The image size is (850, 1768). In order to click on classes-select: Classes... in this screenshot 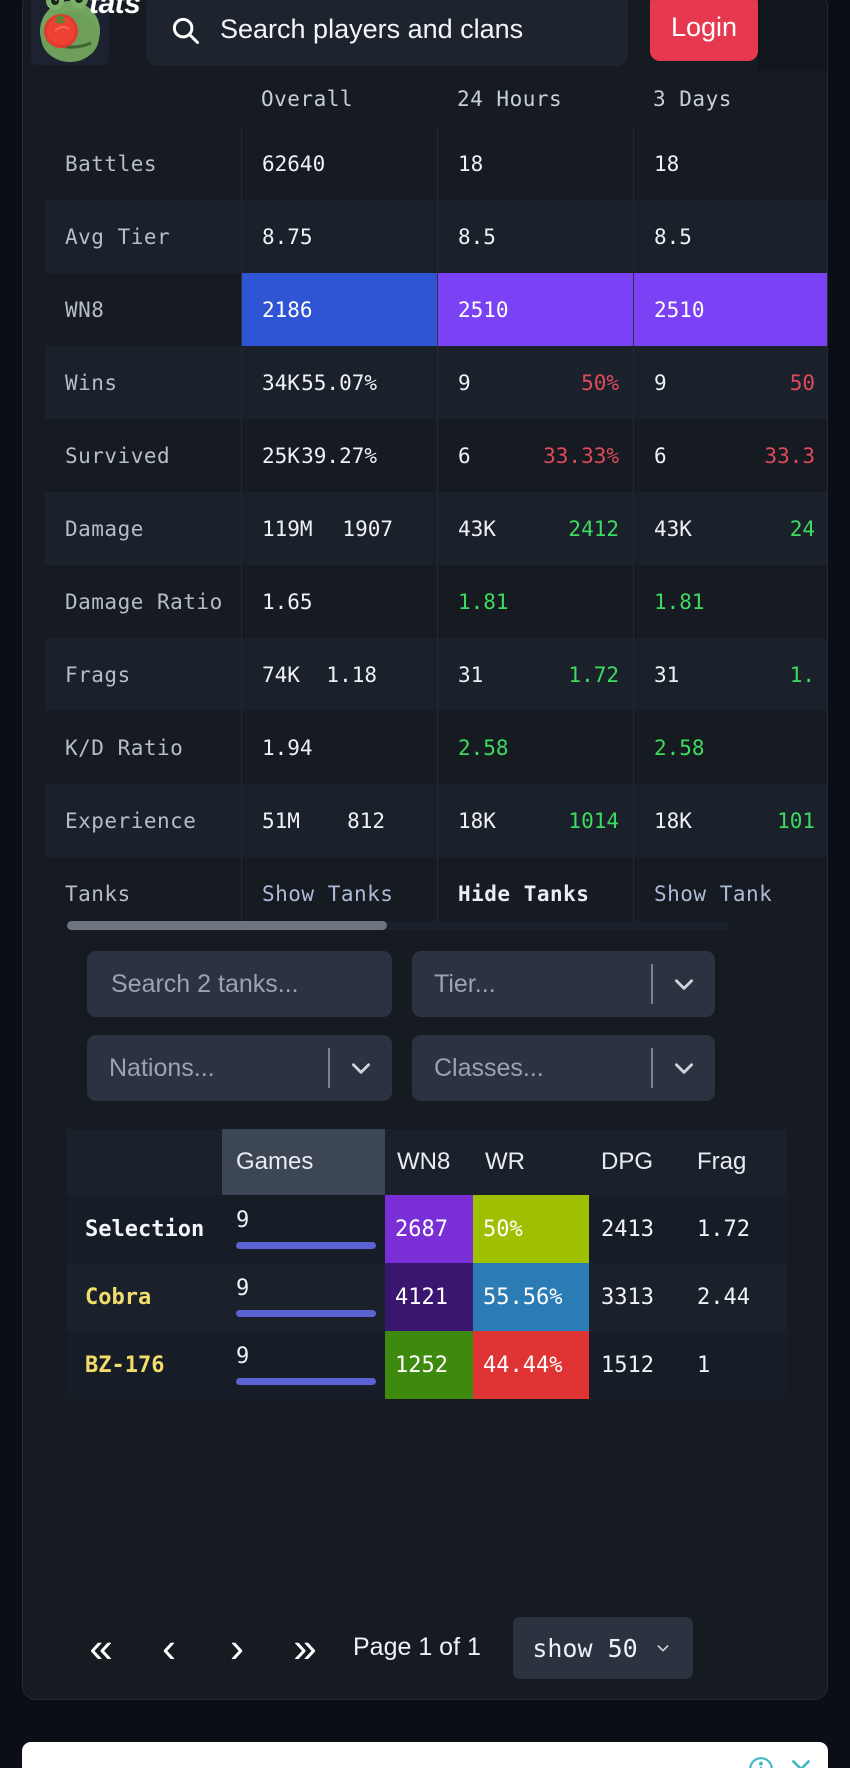, I will do `click(563, 1068)`.